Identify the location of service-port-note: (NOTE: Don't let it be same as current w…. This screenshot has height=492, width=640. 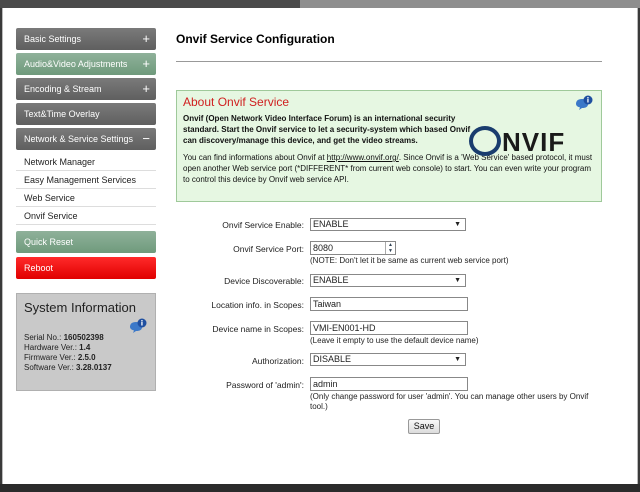
(409, 260).